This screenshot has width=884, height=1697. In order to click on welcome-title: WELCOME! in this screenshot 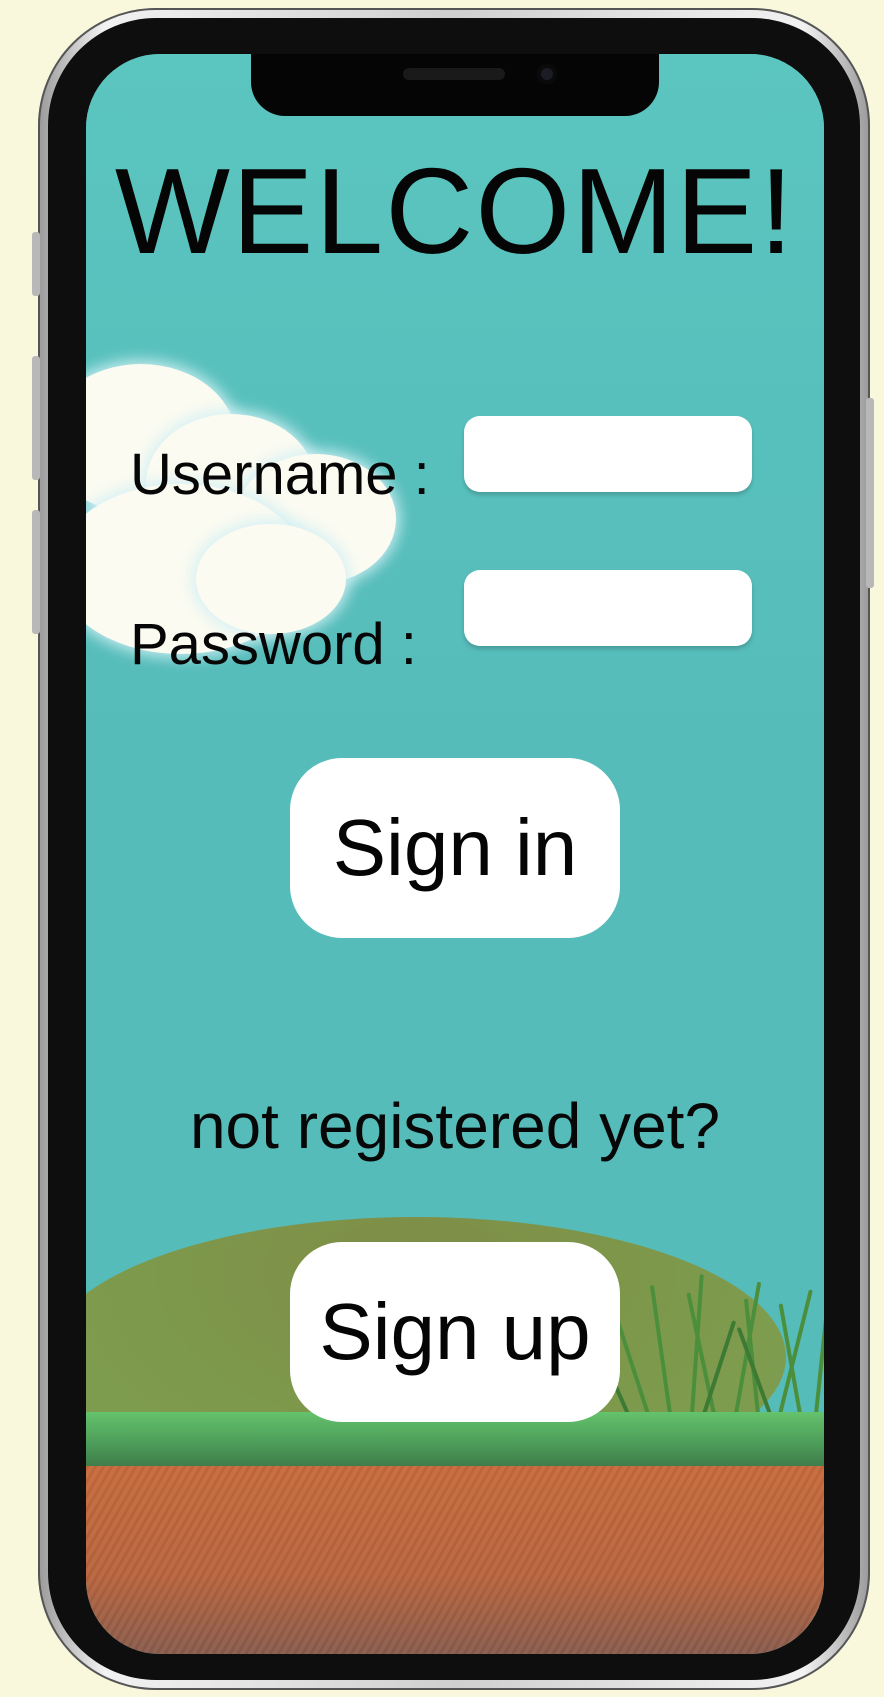, I will do `click(455, 211)`.